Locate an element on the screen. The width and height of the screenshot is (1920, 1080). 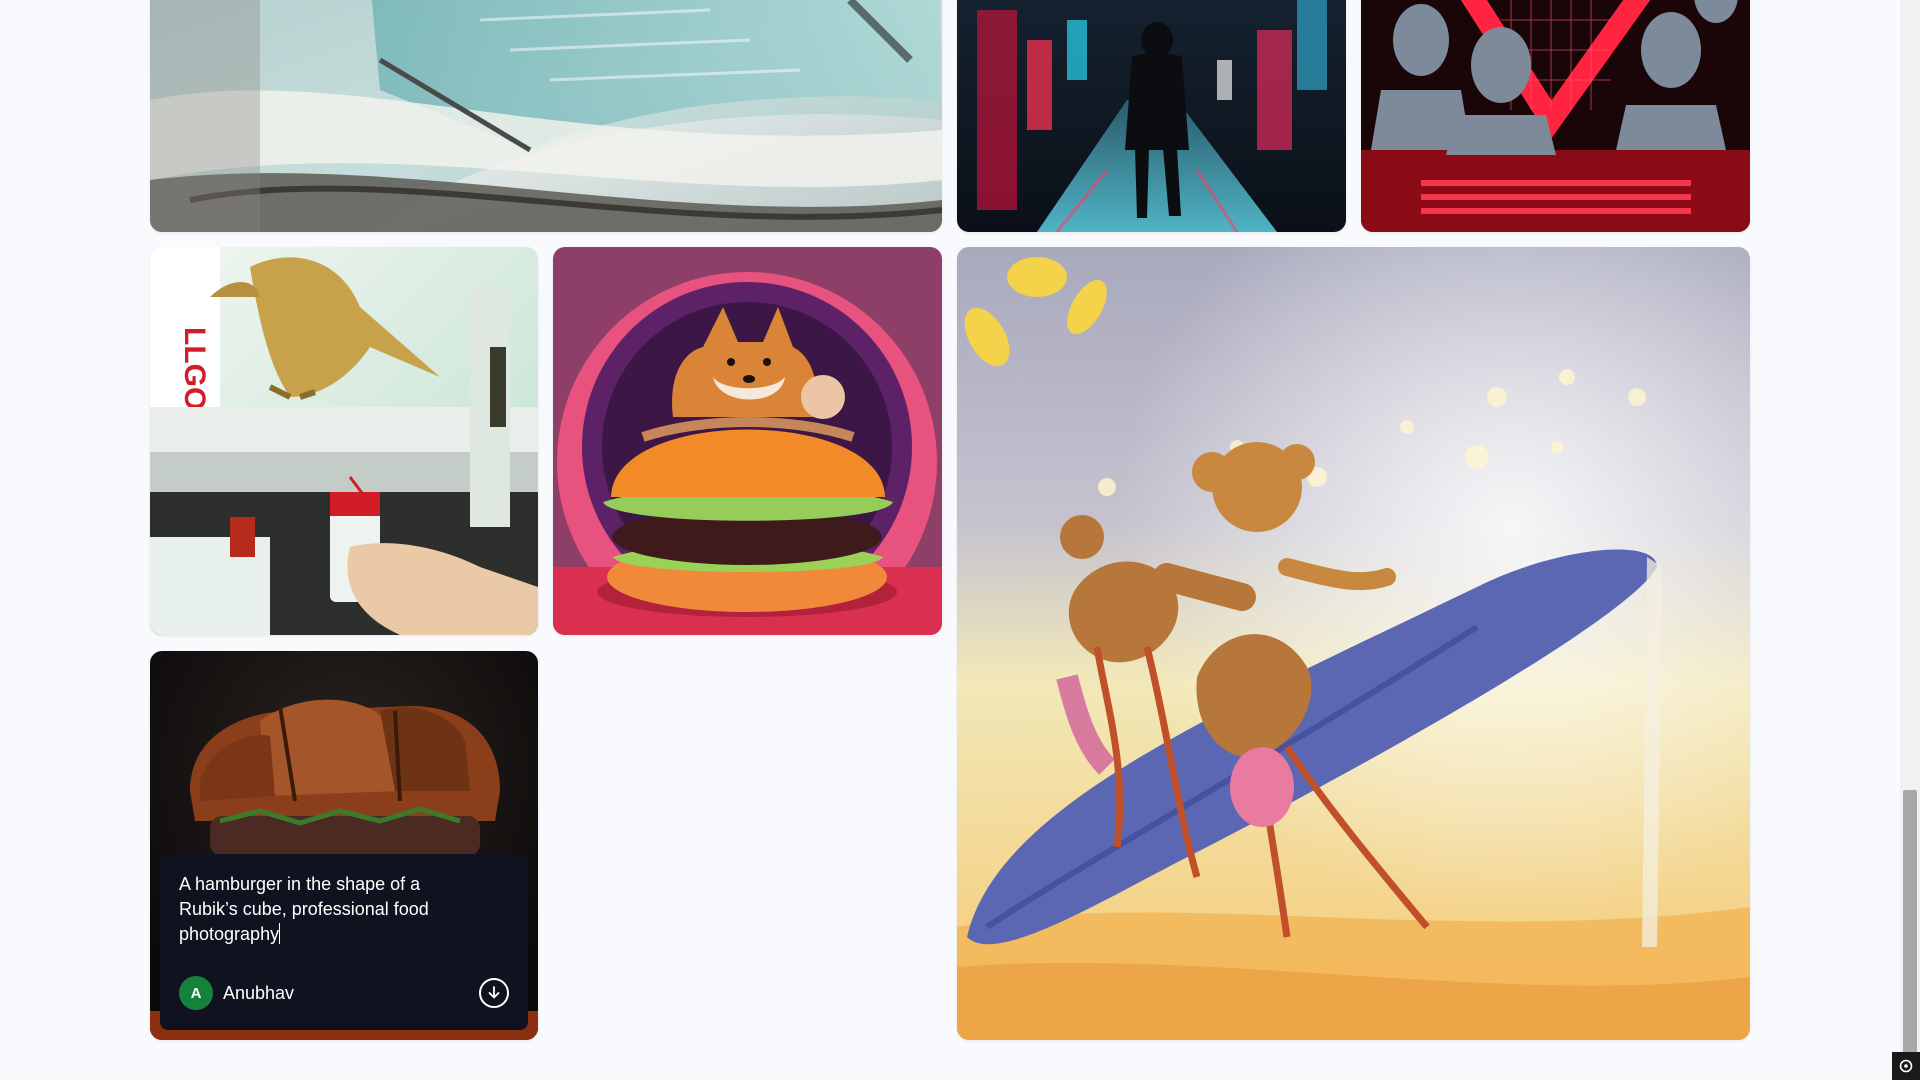
escalator-image is located at coordinates (546, 116).